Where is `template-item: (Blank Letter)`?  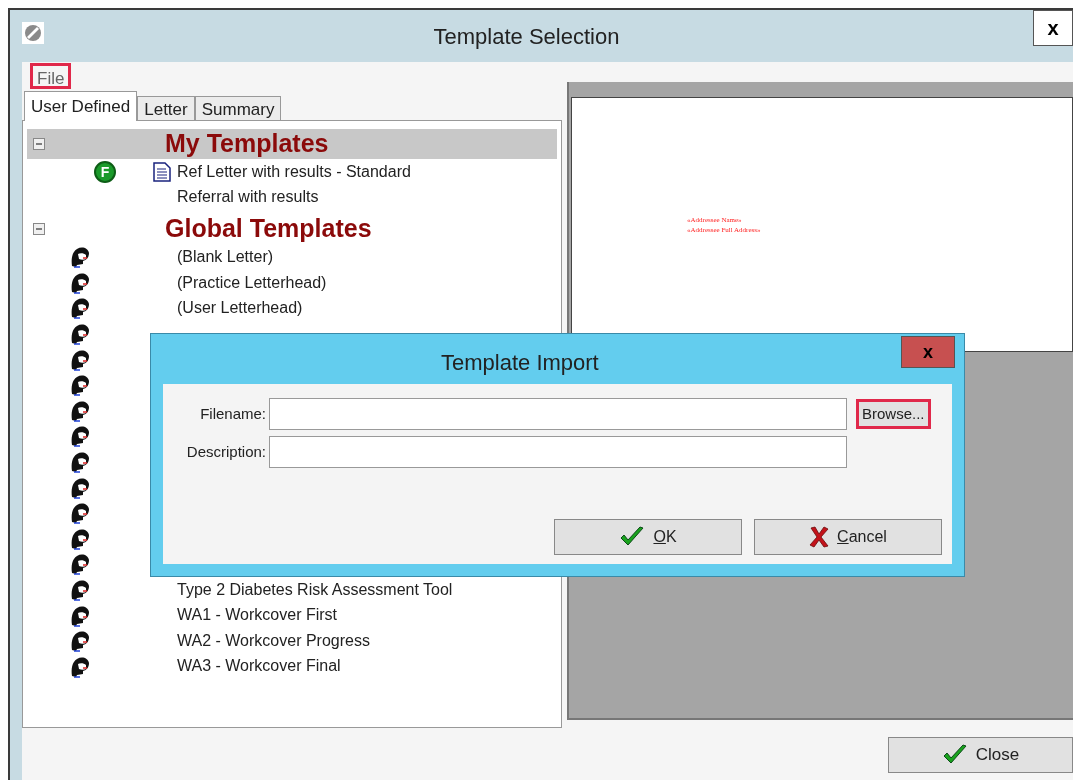
template-item: (Blank Letter) is located at coordinates (225, 257).